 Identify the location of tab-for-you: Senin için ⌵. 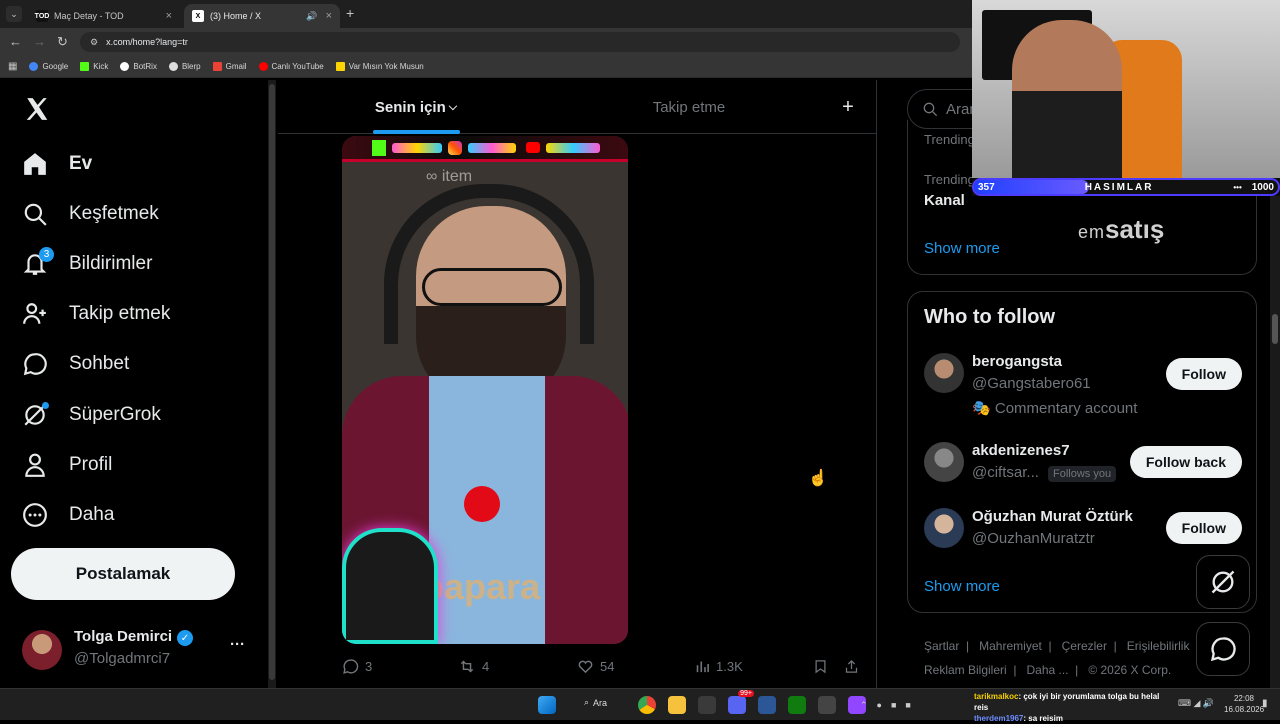
(416, 107).